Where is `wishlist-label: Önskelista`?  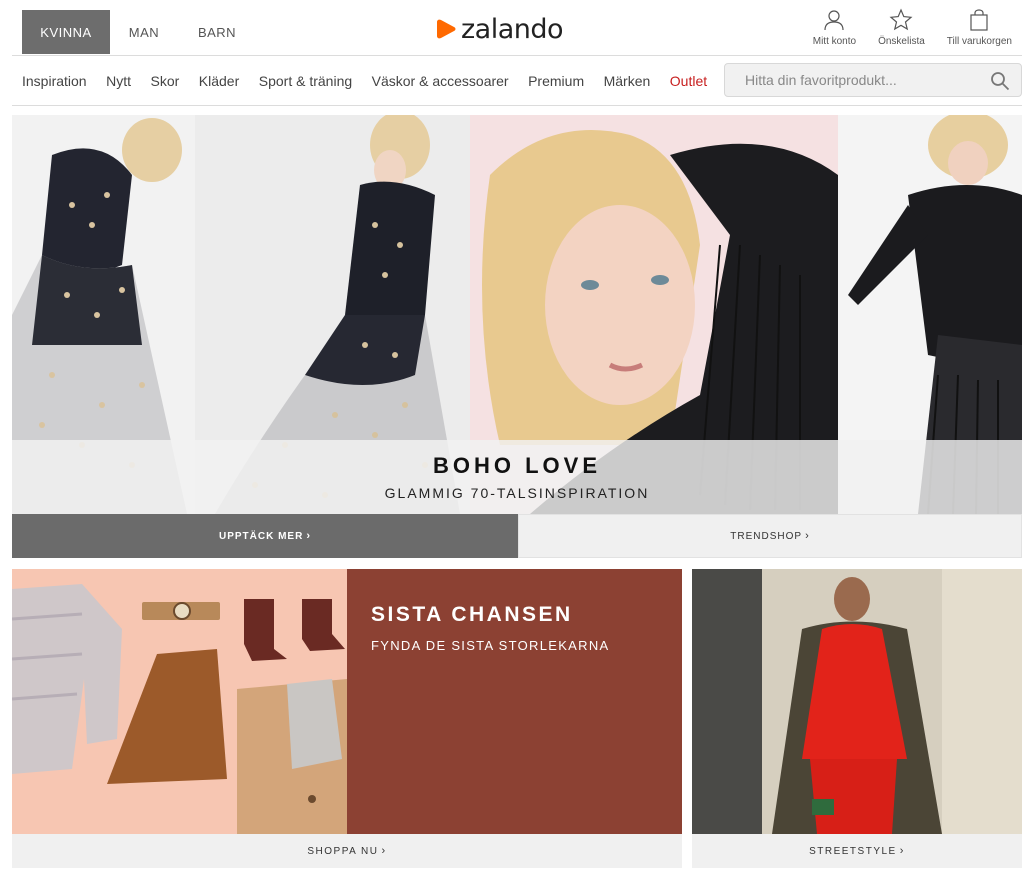 wishlist-label: Önskelista is located at coordinates (901, 41).